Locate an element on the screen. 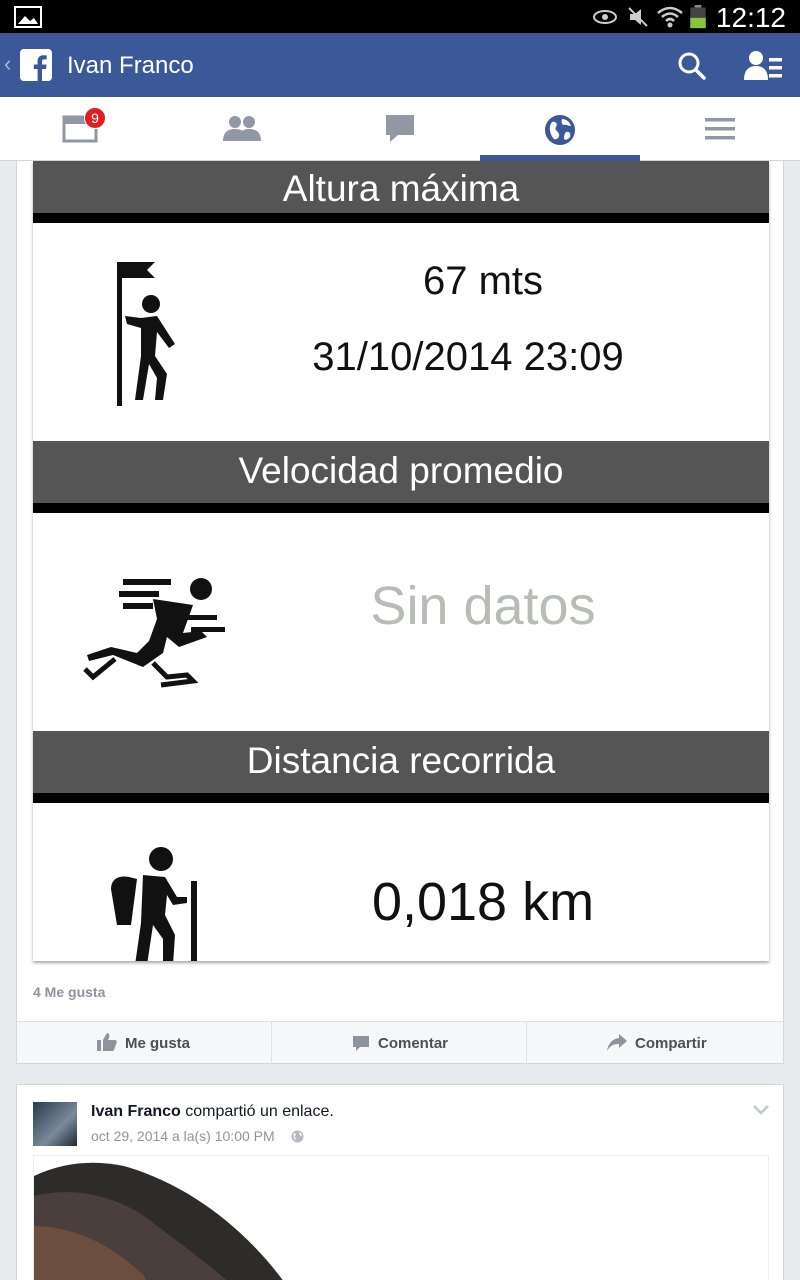  section-header: Velocidad promedio is located at coordinates (401, 477).